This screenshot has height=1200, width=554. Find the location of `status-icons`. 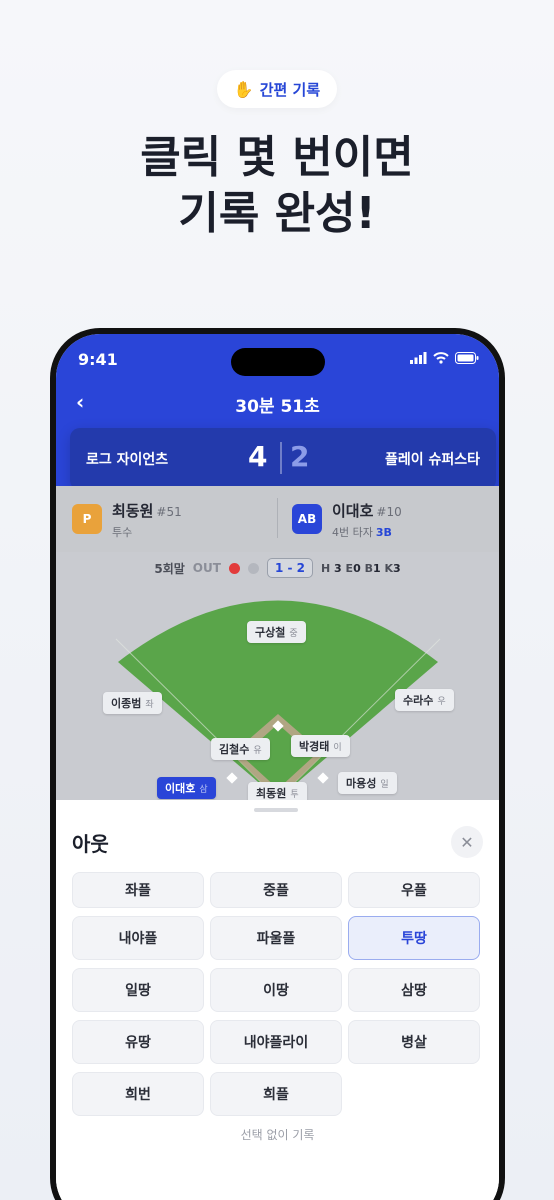

status-icons is located at coordinates (444, 358).